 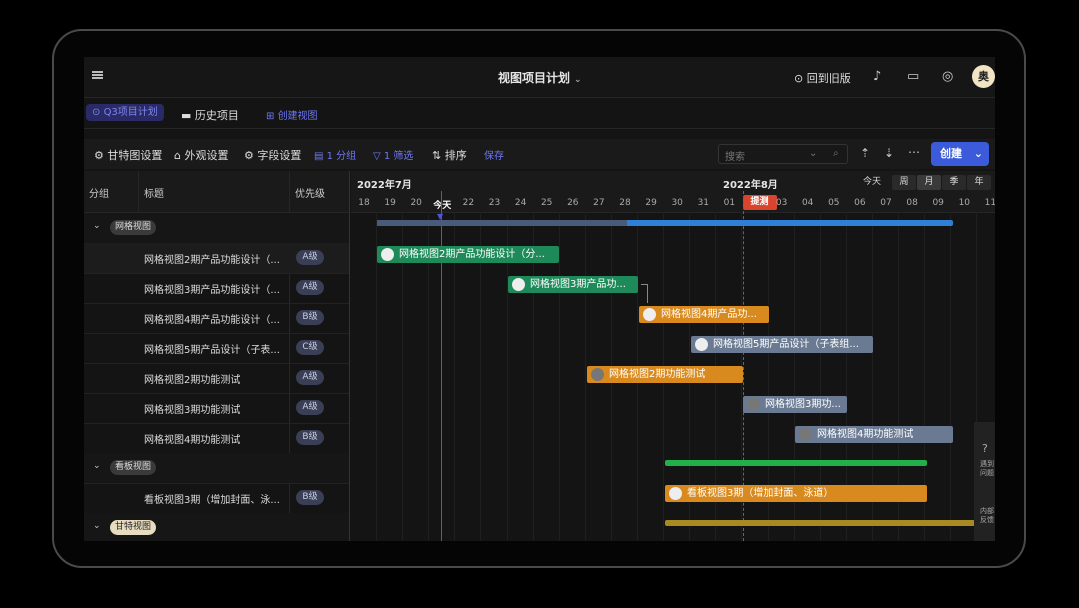 I want to click on day-label: 22, so click(x=468, y=203).